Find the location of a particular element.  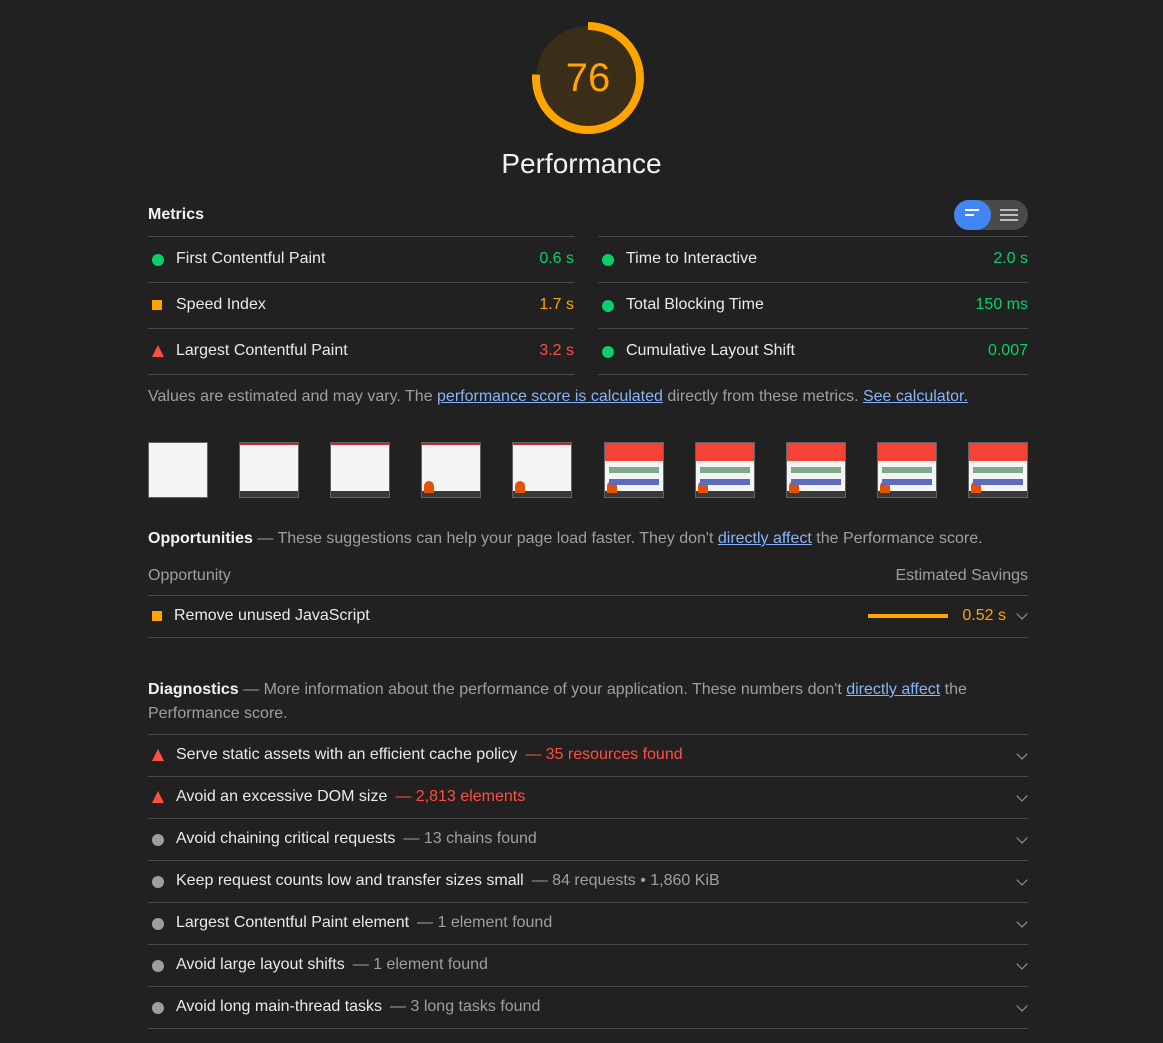

diagnostic-label: Avoid large layout shifts is located at coordinates (260, 964).